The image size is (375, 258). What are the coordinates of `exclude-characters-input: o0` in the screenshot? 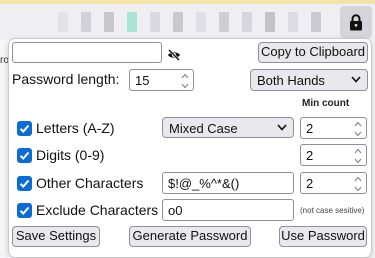 It's located at (228, 210).